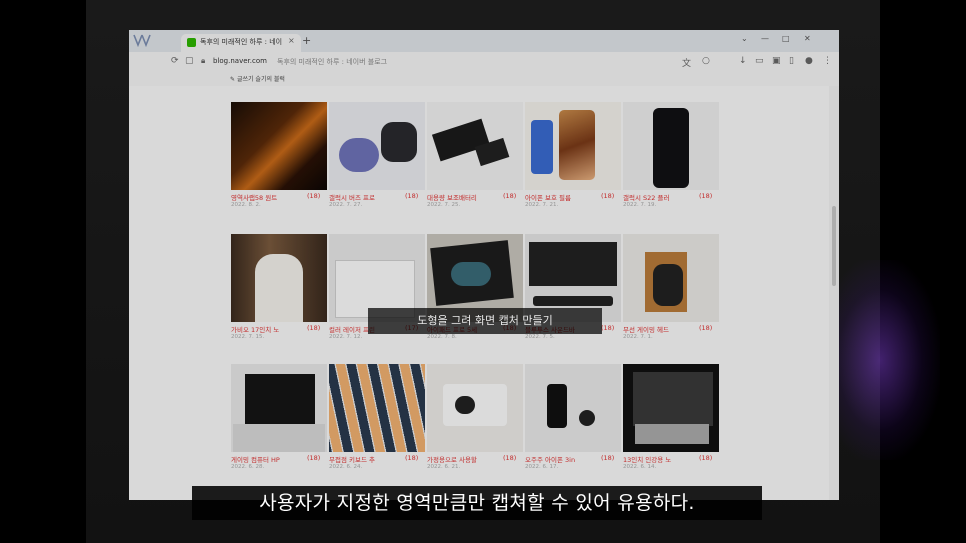 The image size is (966, 543). I want to click on post-title: 오주주 아이폰 3in, so click(550, 460).